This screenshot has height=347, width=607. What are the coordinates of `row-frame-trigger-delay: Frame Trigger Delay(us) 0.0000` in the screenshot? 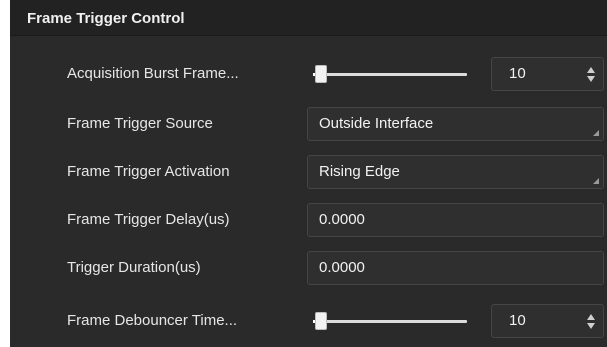 It's located at (308, 220).